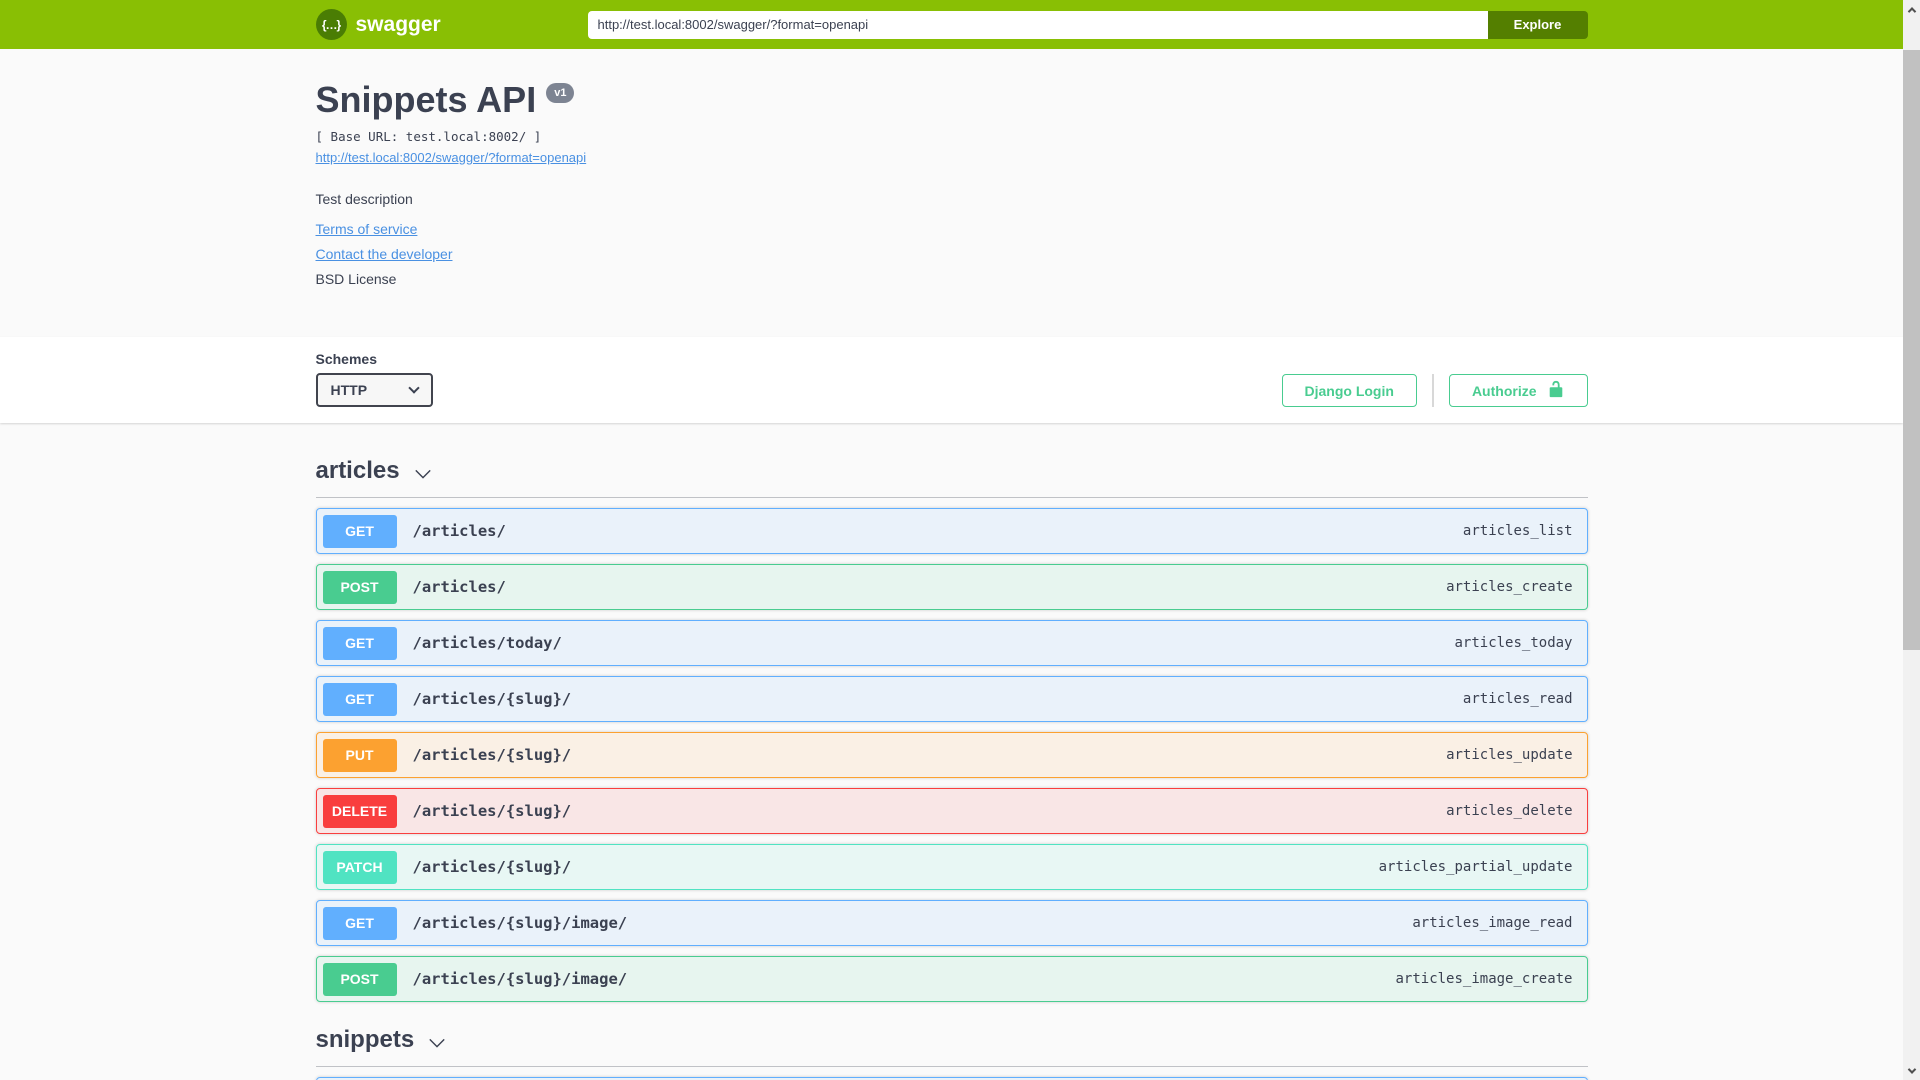 Image resolution: width=1920 pixels, height=1080 pixels. What do you see at coordinates (428, 136) in the screenshot?
I see `base-url: [ Base URL: test.local:8002/ ]` at bounding box center [428, 136].